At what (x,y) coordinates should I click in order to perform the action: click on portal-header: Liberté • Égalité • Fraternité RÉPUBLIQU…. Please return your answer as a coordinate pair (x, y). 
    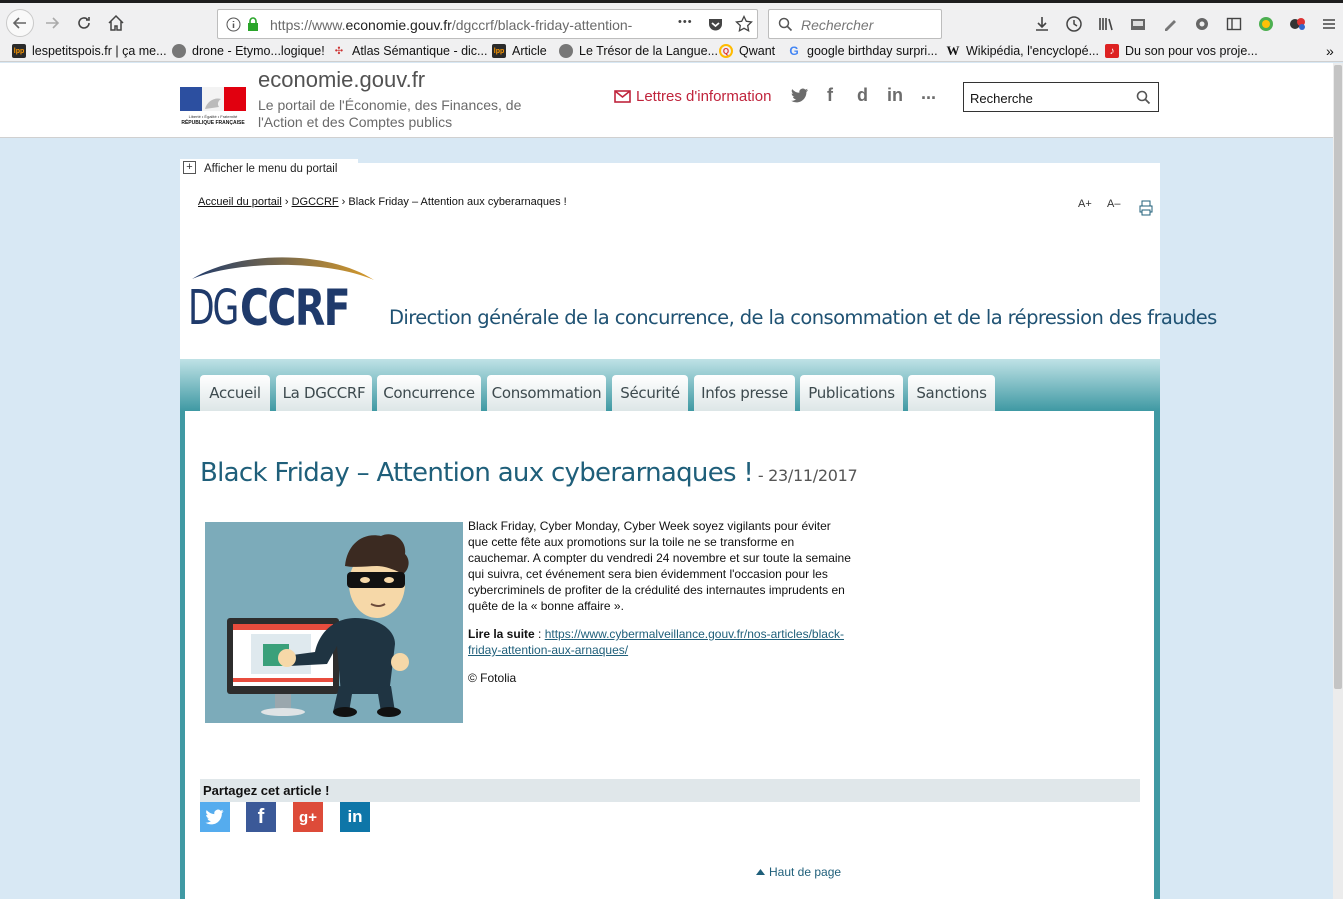
    Looking at the image, I should click on (671, 100).